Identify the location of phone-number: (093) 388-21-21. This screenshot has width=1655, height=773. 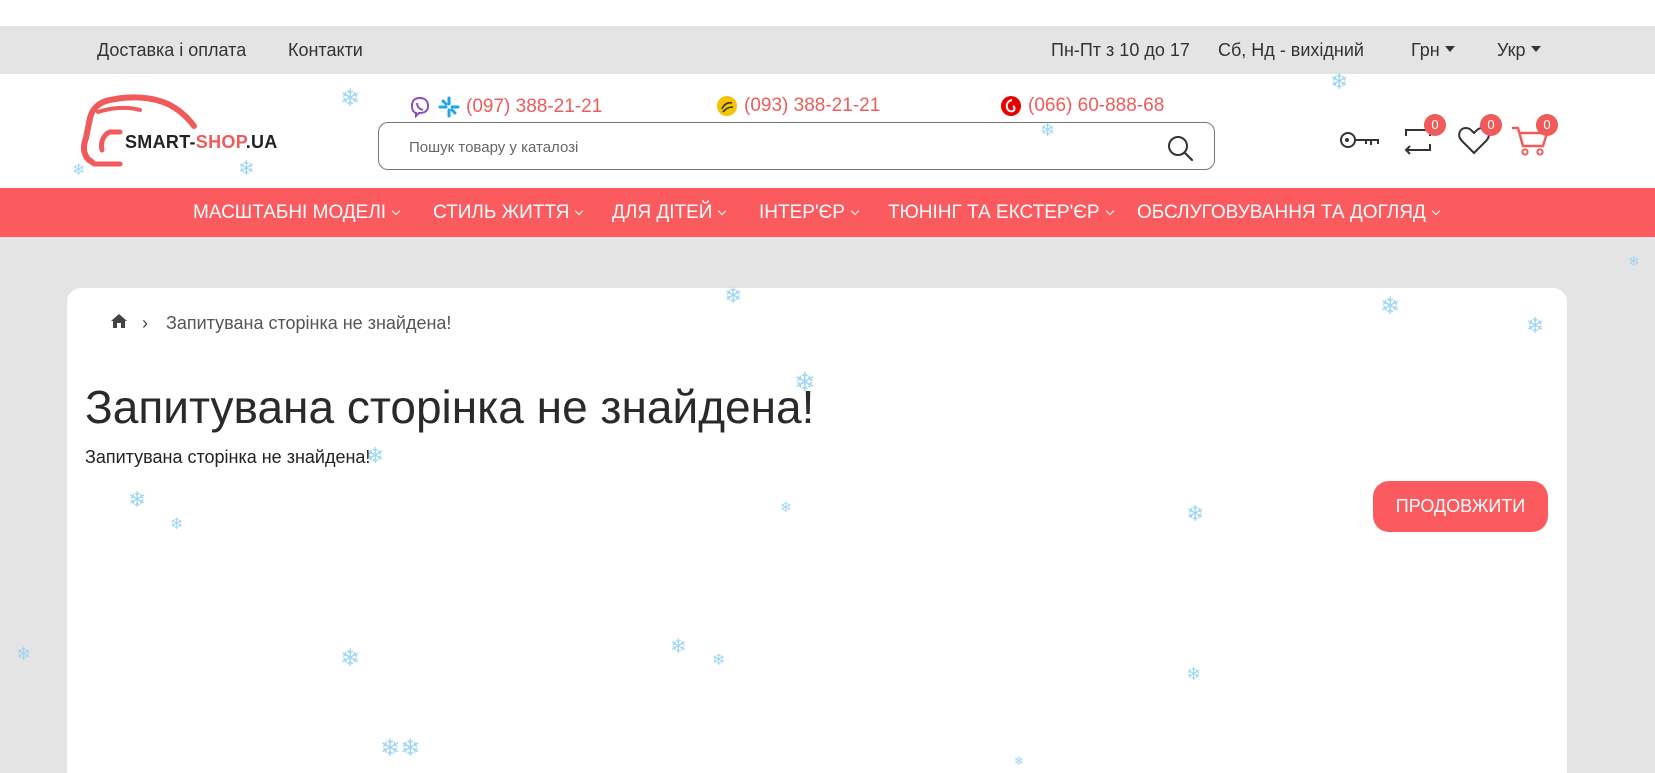
(812, 105).